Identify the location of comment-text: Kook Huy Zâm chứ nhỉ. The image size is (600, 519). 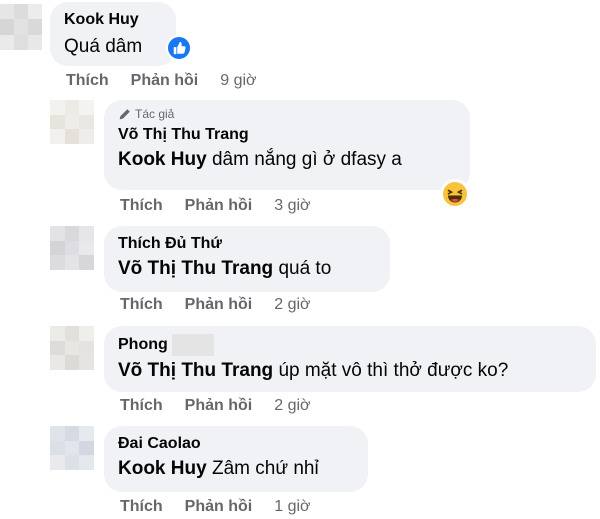
(236, 469).